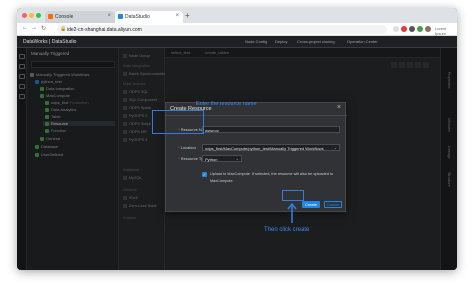  Describe the element at coordinates (428, 29) in the screenshot. I see `avatar` at that location.